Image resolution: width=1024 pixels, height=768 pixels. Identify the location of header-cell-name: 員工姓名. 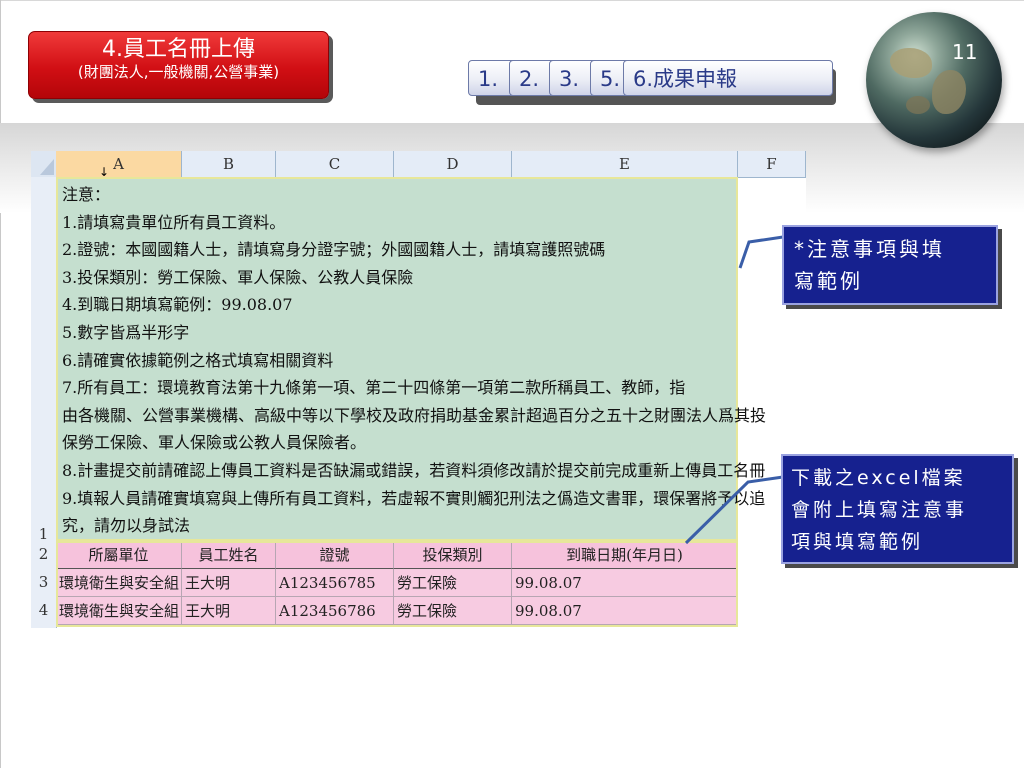
(229, 555).